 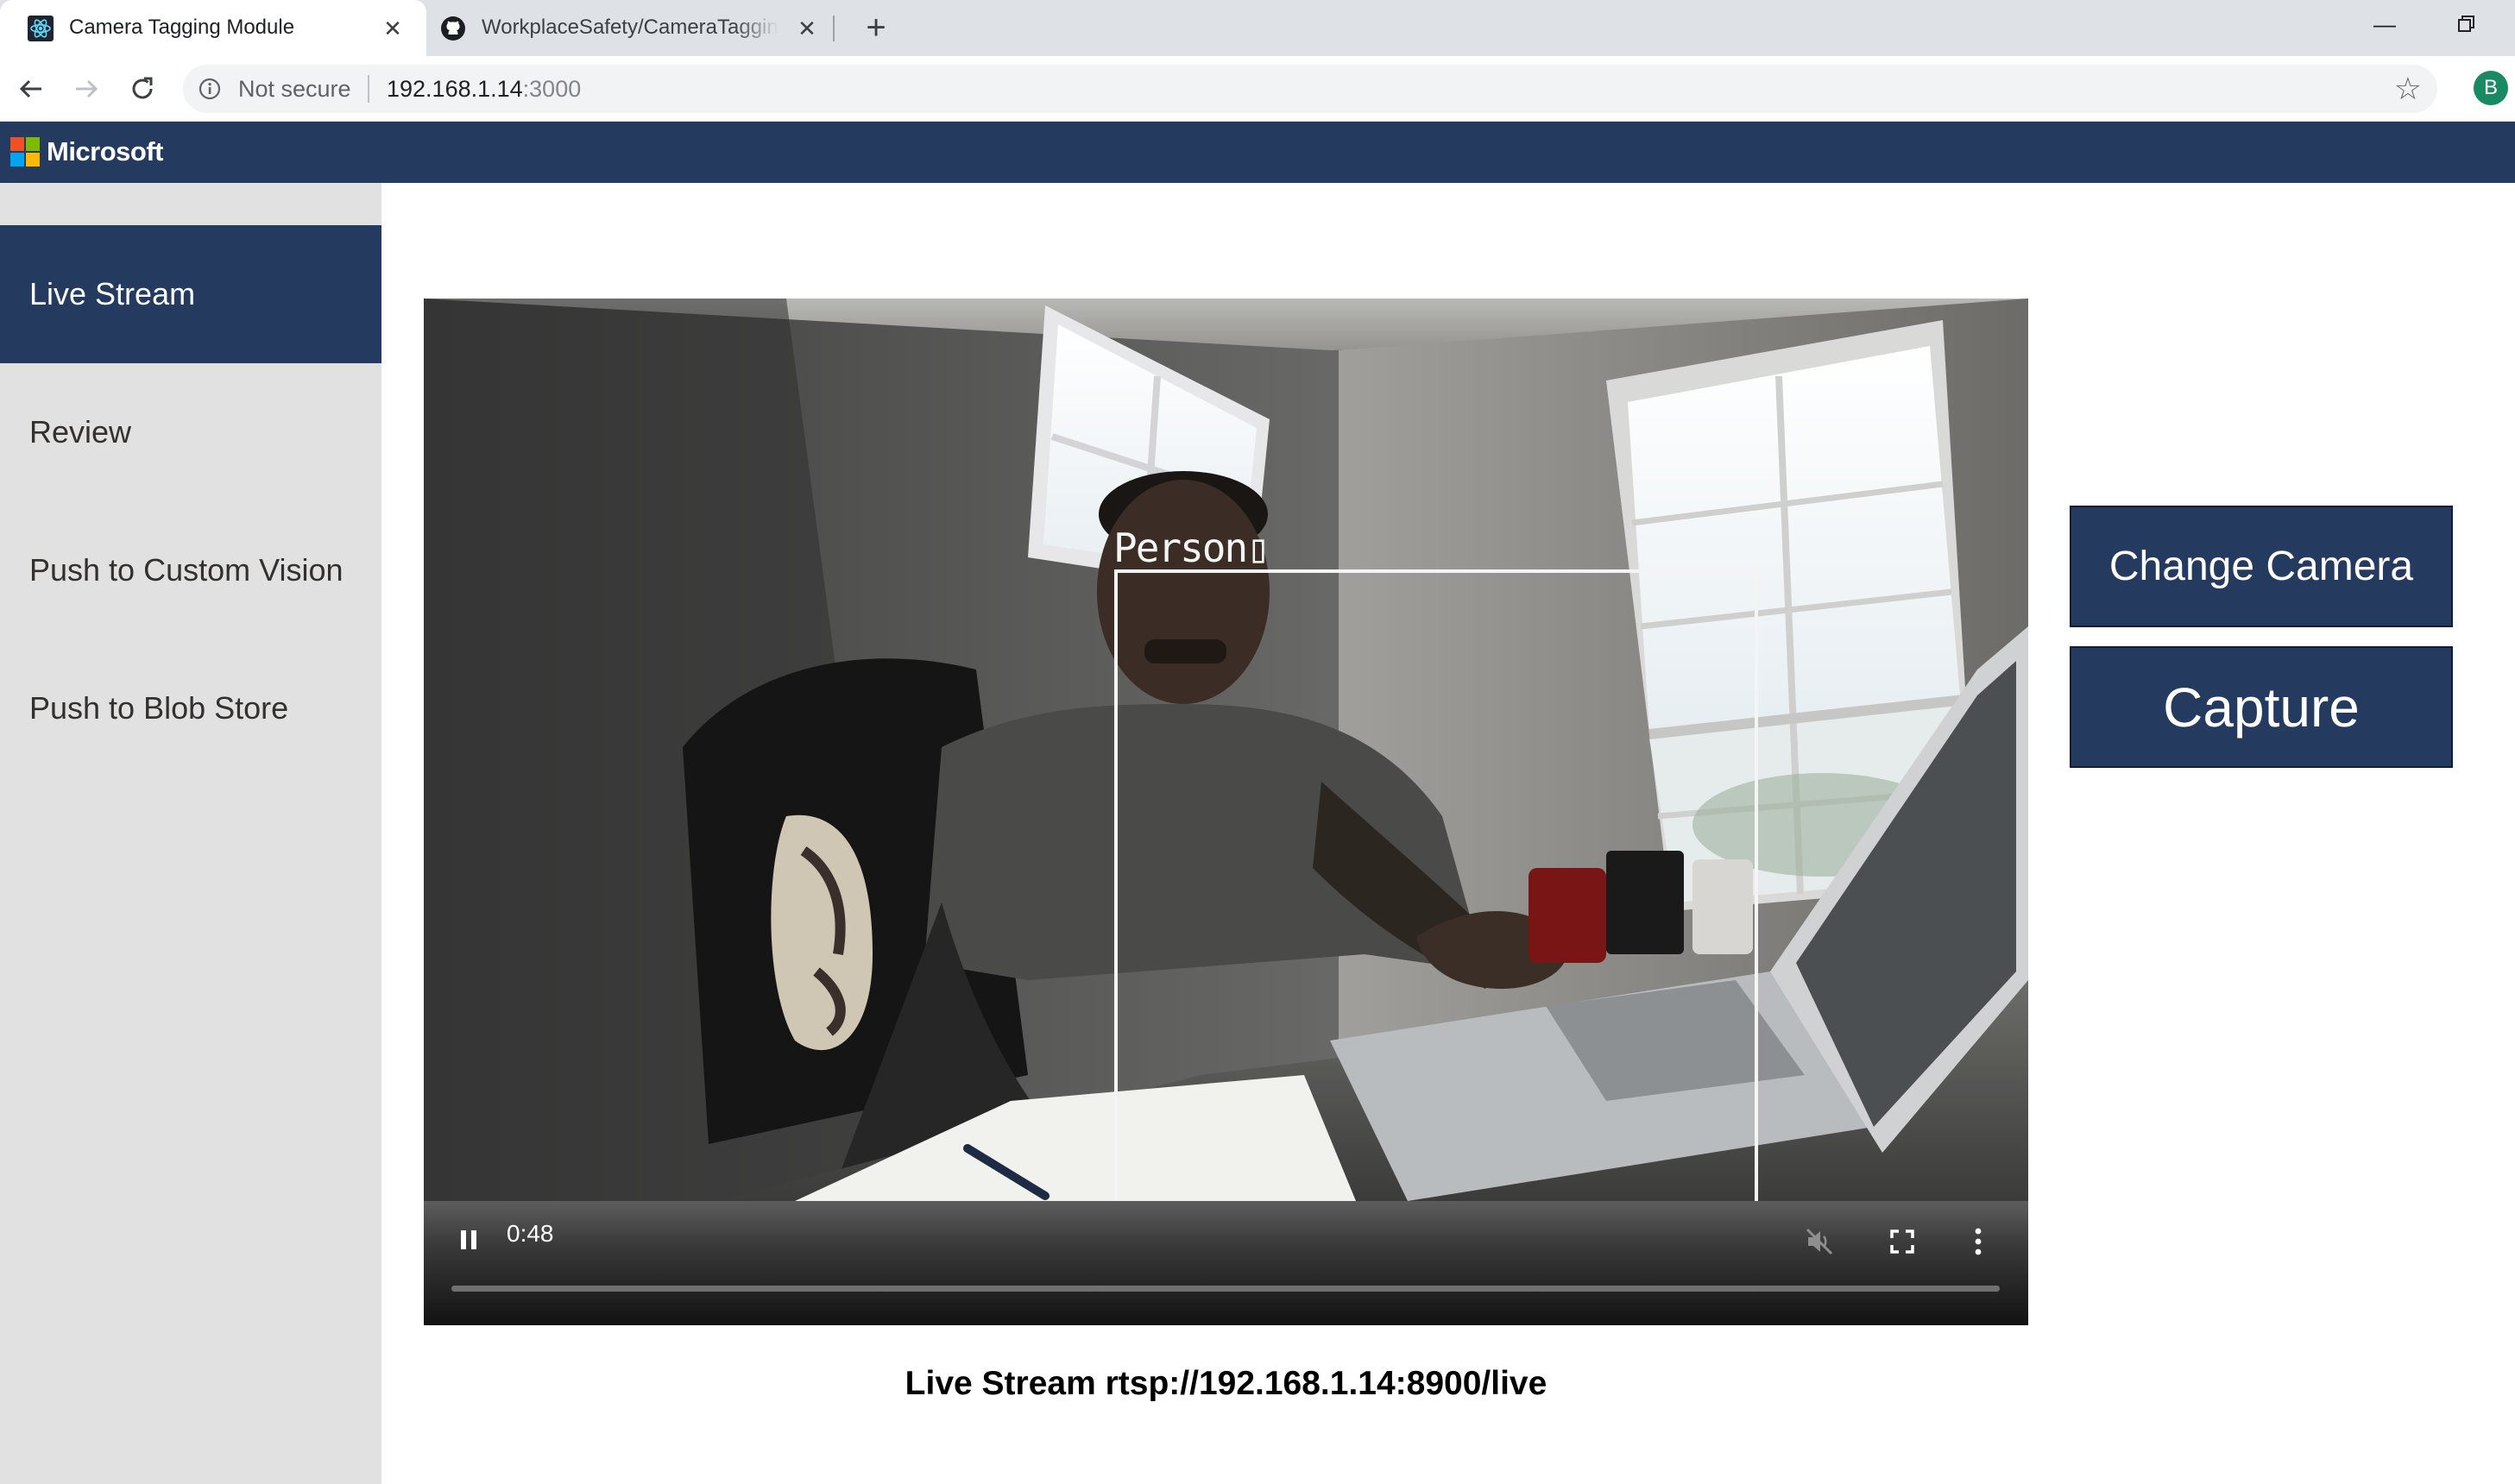 I want to click on address-divider, so click(x=368, y=89).